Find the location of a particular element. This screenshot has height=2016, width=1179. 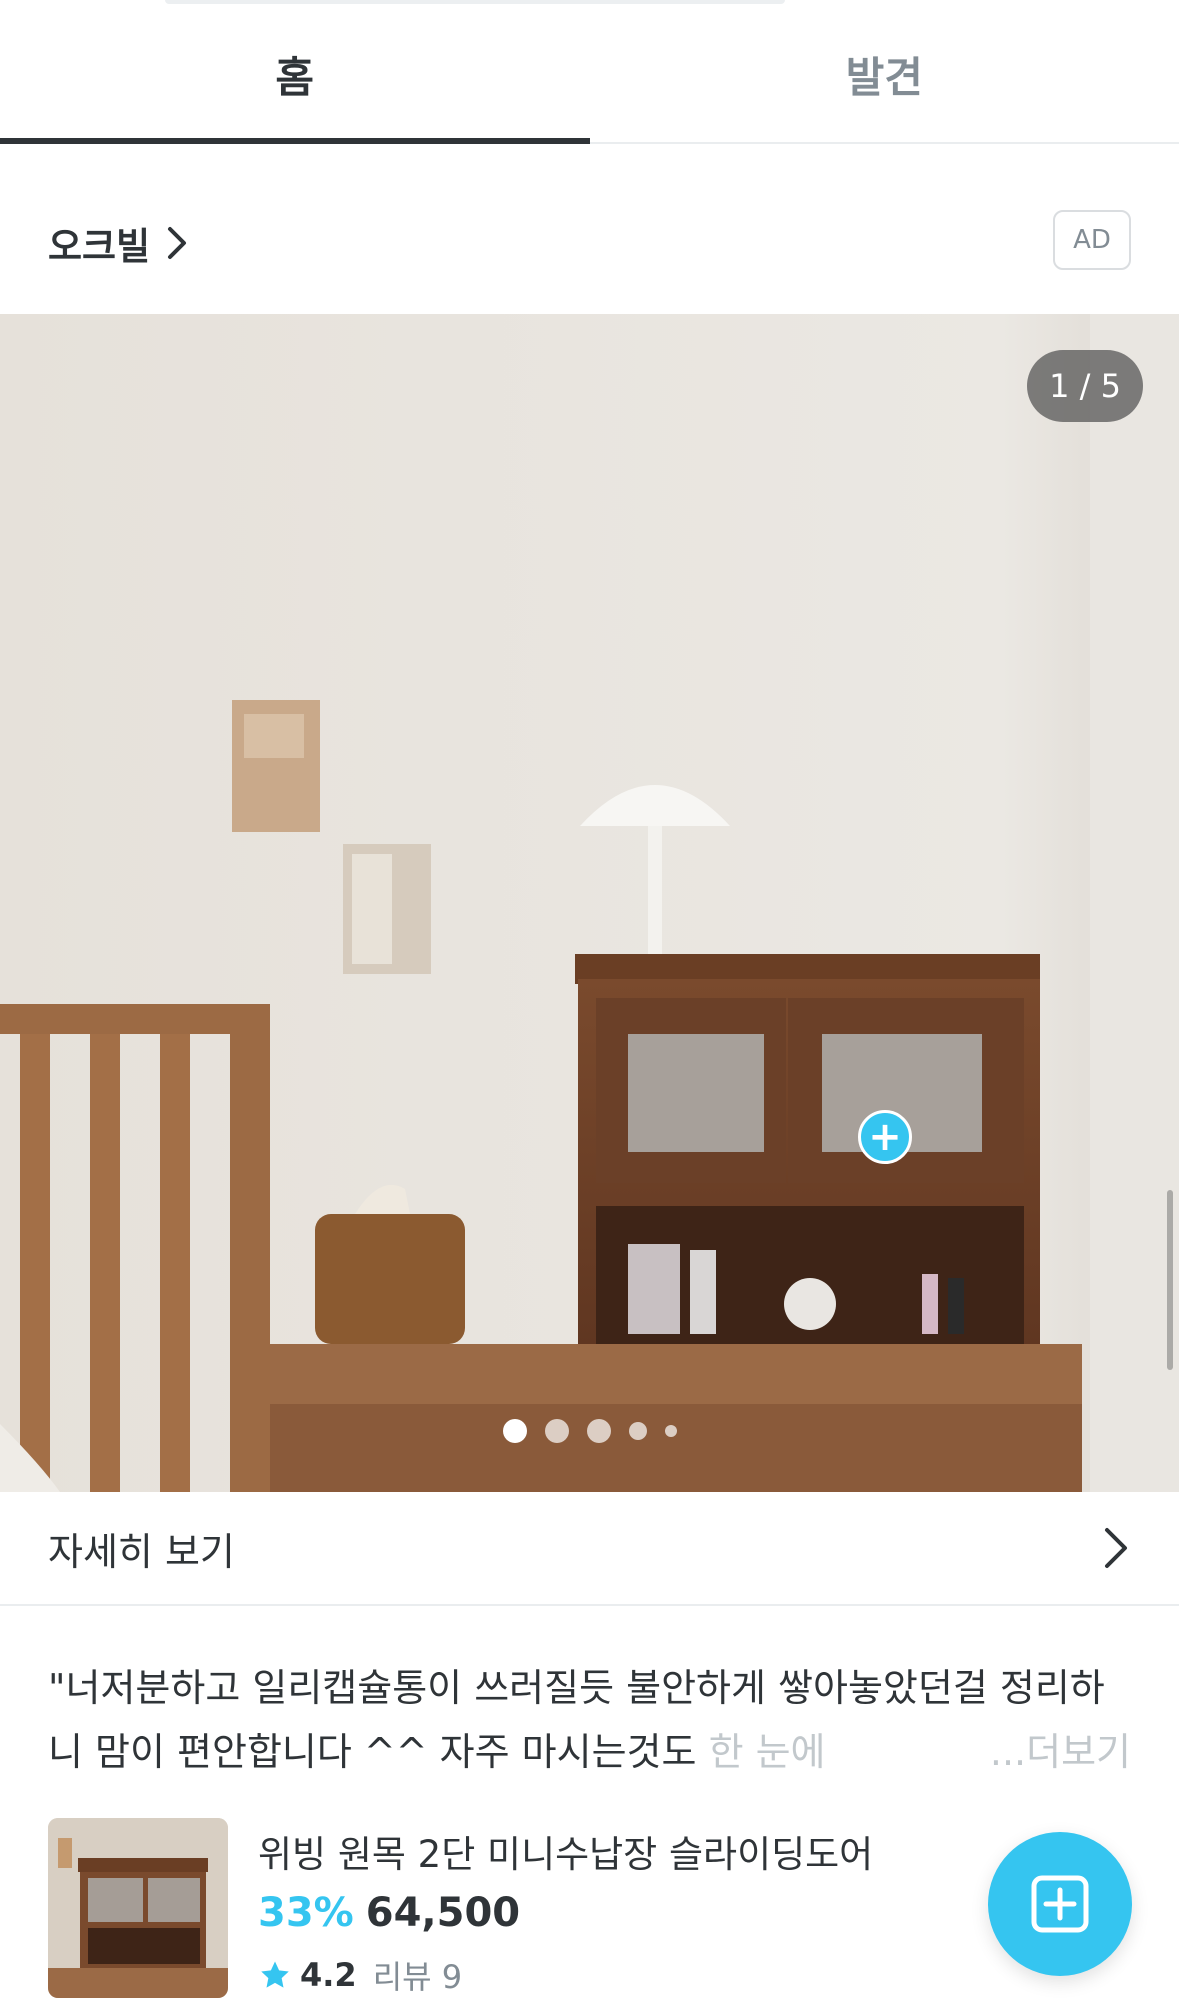

carousel-indicator is located at coordinates (589, 1431).